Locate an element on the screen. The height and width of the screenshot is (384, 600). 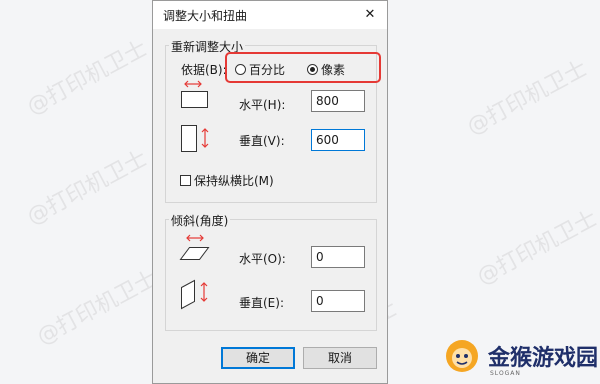
horizontal-resize-input: 800 is located at coordinates (338, 101).